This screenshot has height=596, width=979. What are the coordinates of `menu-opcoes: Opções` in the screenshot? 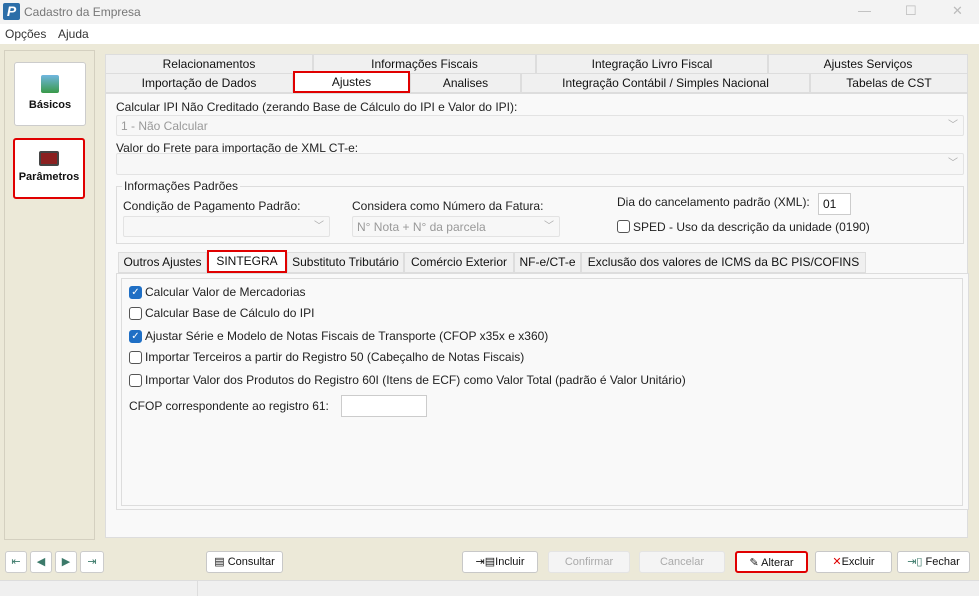 It's located at (25, 34).